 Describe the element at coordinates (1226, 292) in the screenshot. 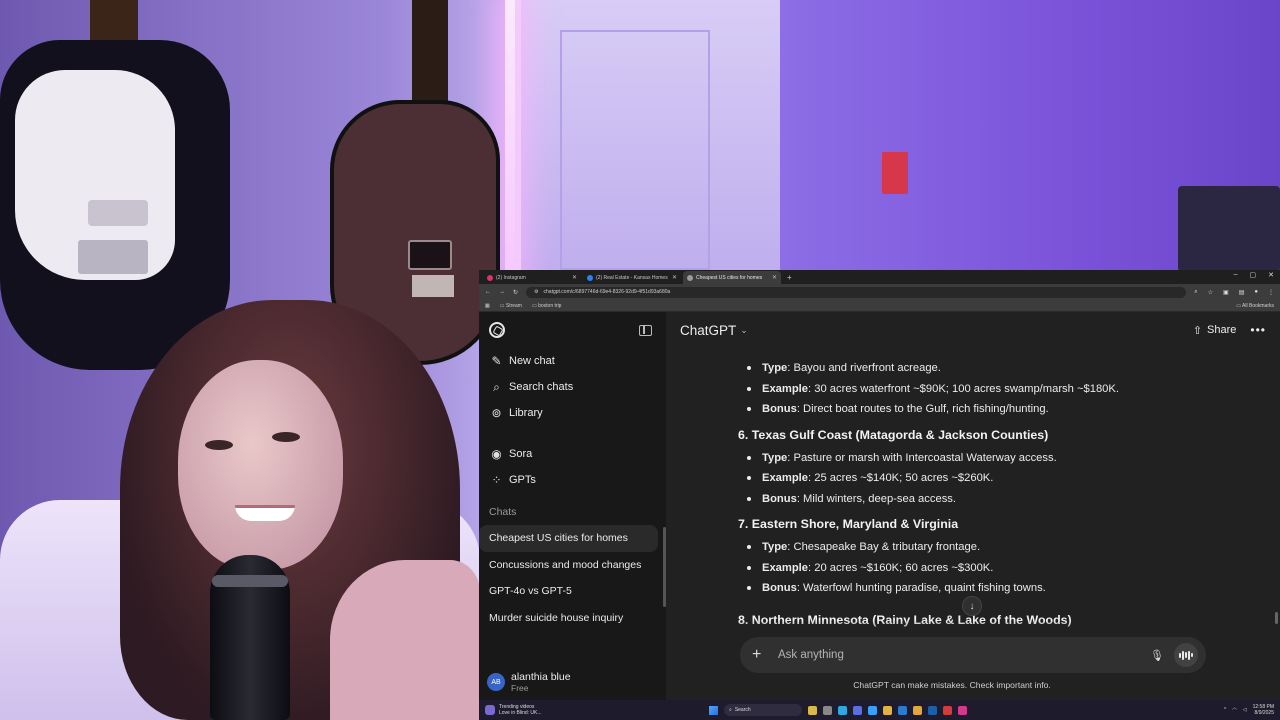

I see `extensions-icon: ▣` at that location.